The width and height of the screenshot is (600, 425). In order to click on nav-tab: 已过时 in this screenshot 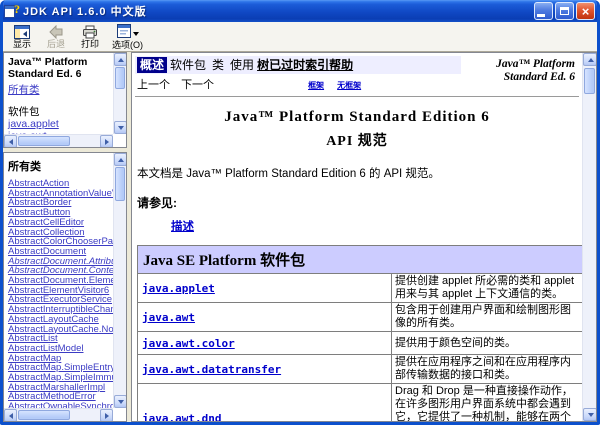, I will do `click(287, 65)`.